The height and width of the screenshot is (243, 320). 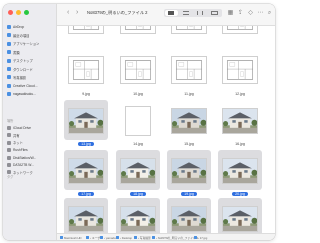 I want to click on tag-icon: ◇, so click(x=250, y=13).